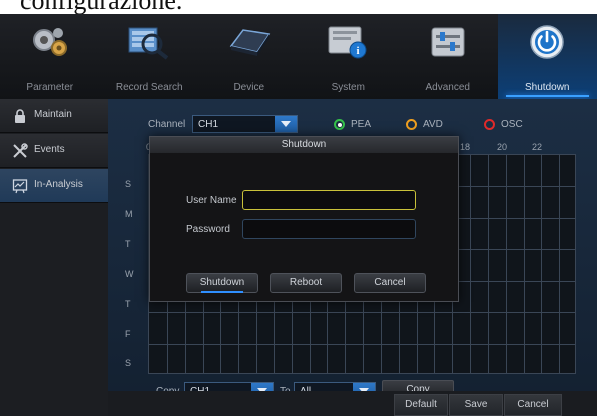  Describe the element at coordinates (421, 405) in the screenshot. I see `default-button: Default` at that location.